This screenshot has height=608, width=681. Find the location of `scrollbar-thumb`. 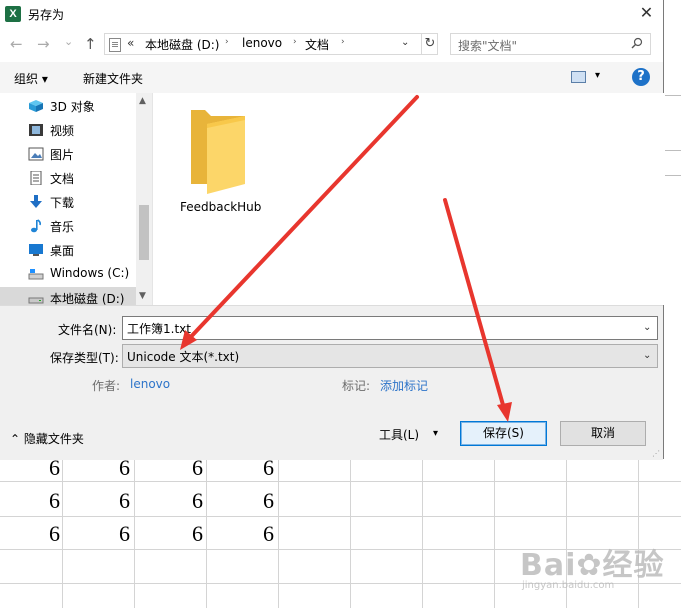

scrollbar-thumb is located at coordinates (144, 232).